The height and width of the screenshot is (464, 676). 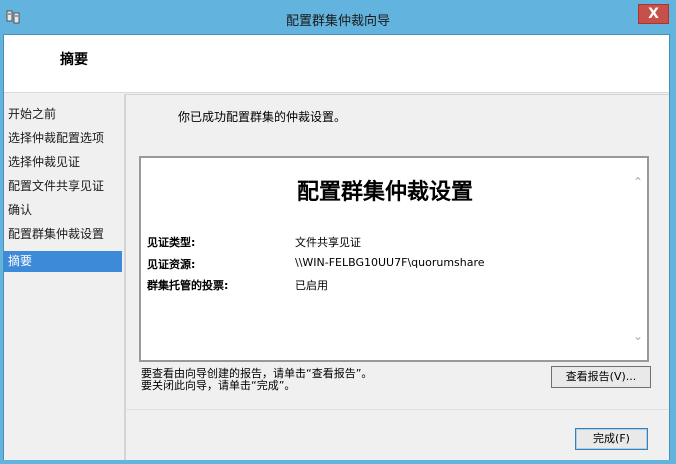 What do you see at coordinates (311, 285) in the screenshot?
I see `cluster-votes-value: 已启用` at bounding box center [311, 285].